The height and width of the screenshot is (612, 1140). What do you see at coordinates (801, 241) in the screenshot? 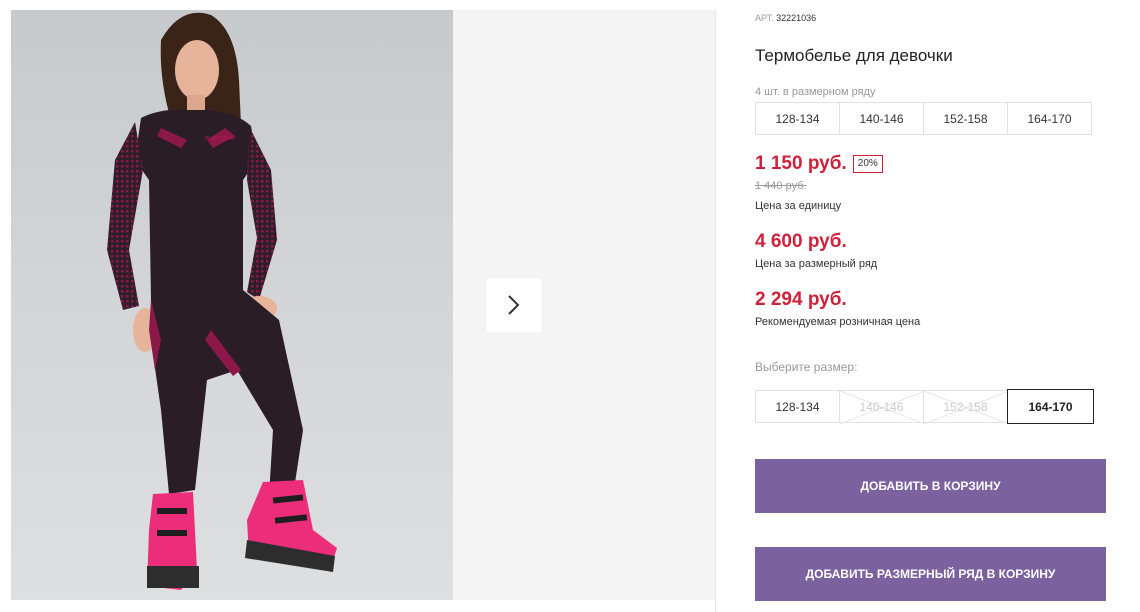
I see `pack-price: 4 600 руб.` at bounding box center [801, 241].